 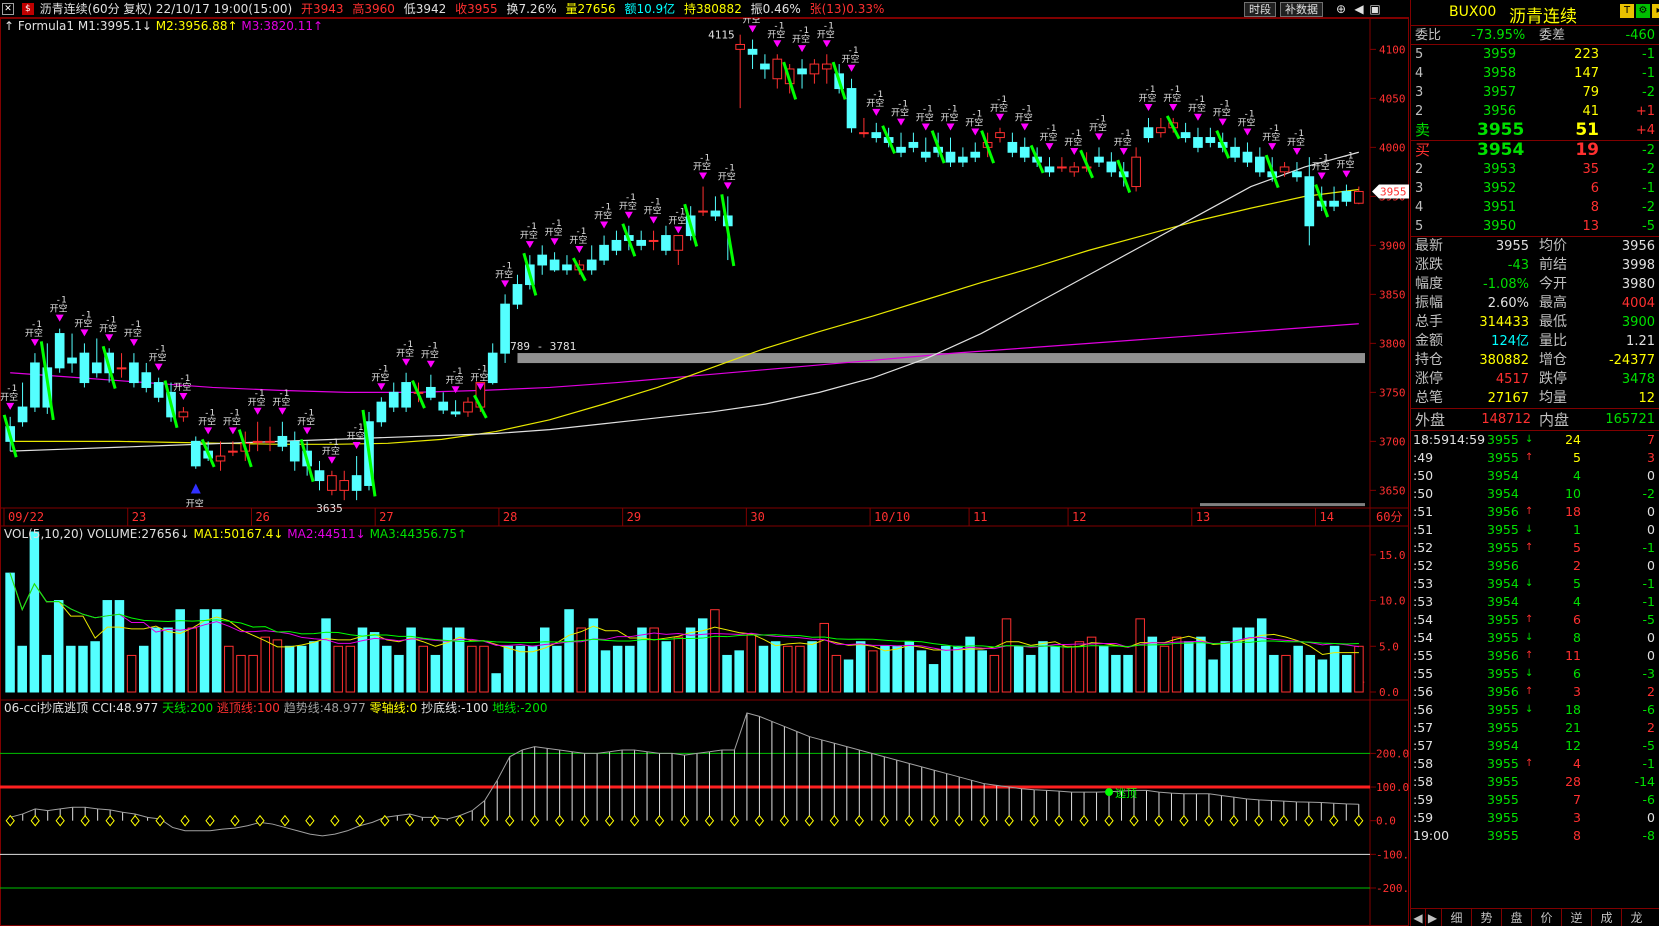 What do you see at coordinates (1648, 547) in the screenshot?
I see `tick-oi-change: -1` at bounding box center [1648, 547].